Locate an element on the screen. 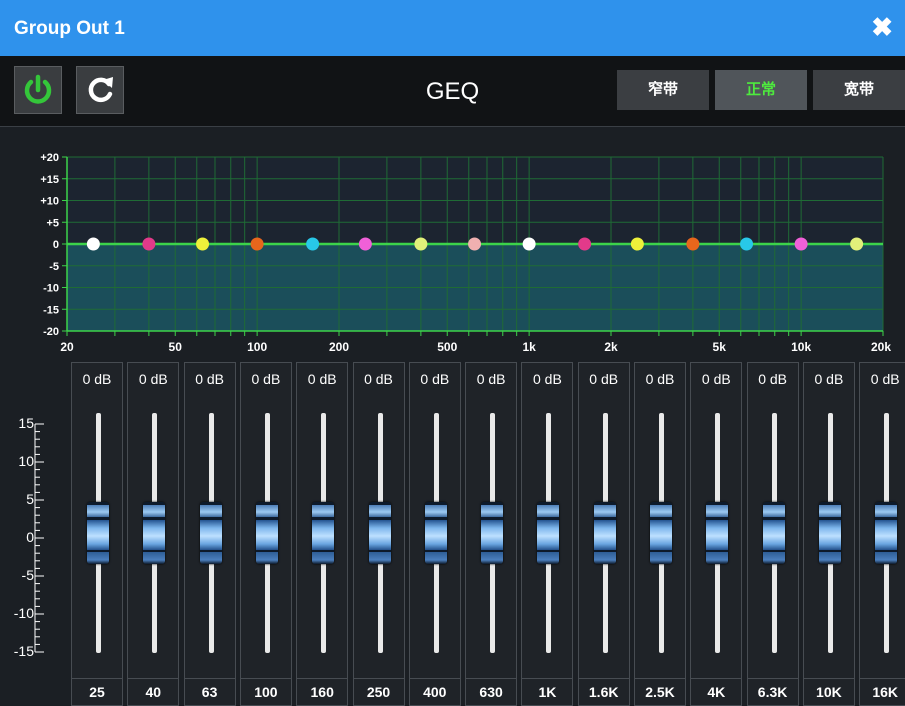 This screenshot has height=706, width=905. x-axis-label: 20k is located at coordinates (881, 347).